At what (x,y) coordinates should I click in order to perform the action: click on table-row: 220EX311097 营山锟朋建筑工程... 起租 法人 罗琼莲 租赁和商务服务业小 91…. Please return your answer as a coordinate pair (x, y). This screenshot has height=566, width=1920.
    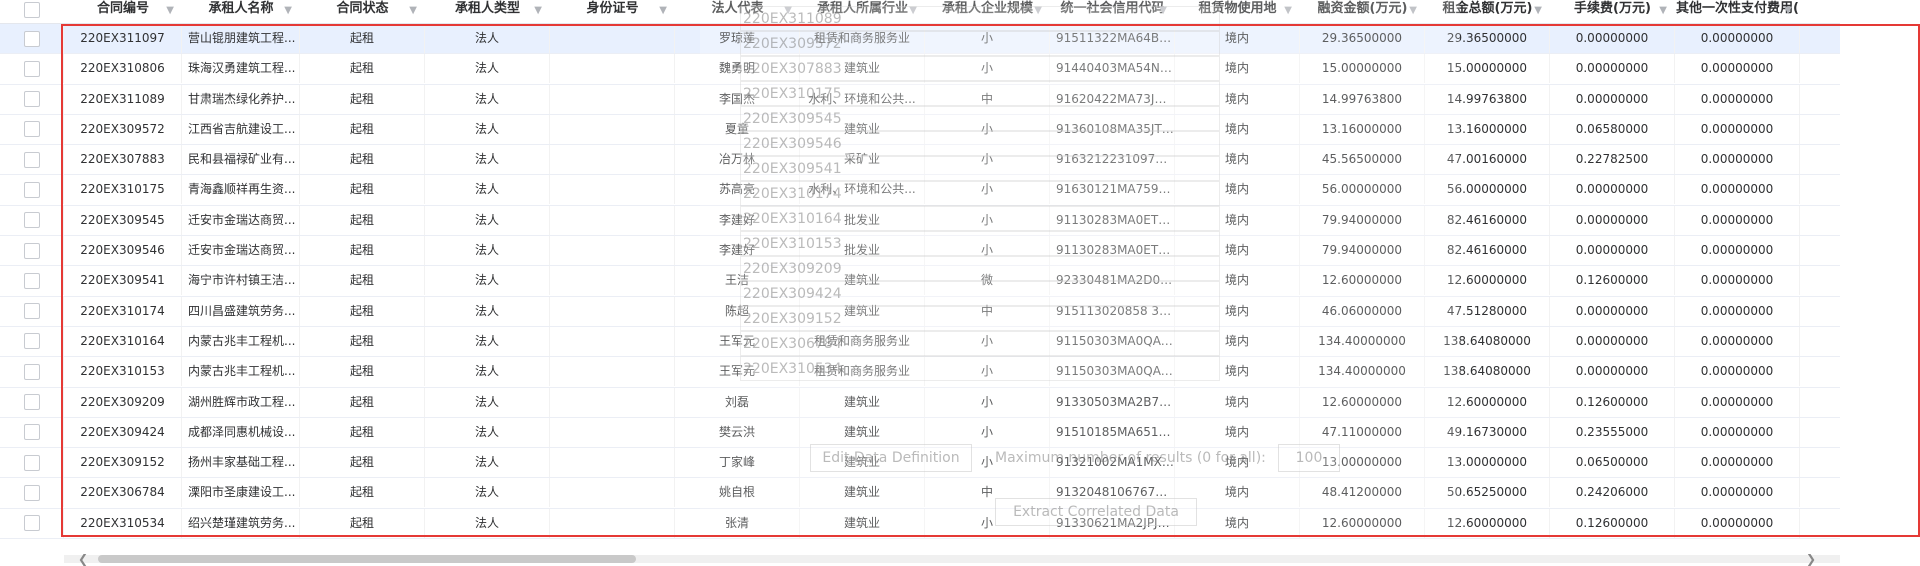
    Looking at the image, I should click on (920, 39).